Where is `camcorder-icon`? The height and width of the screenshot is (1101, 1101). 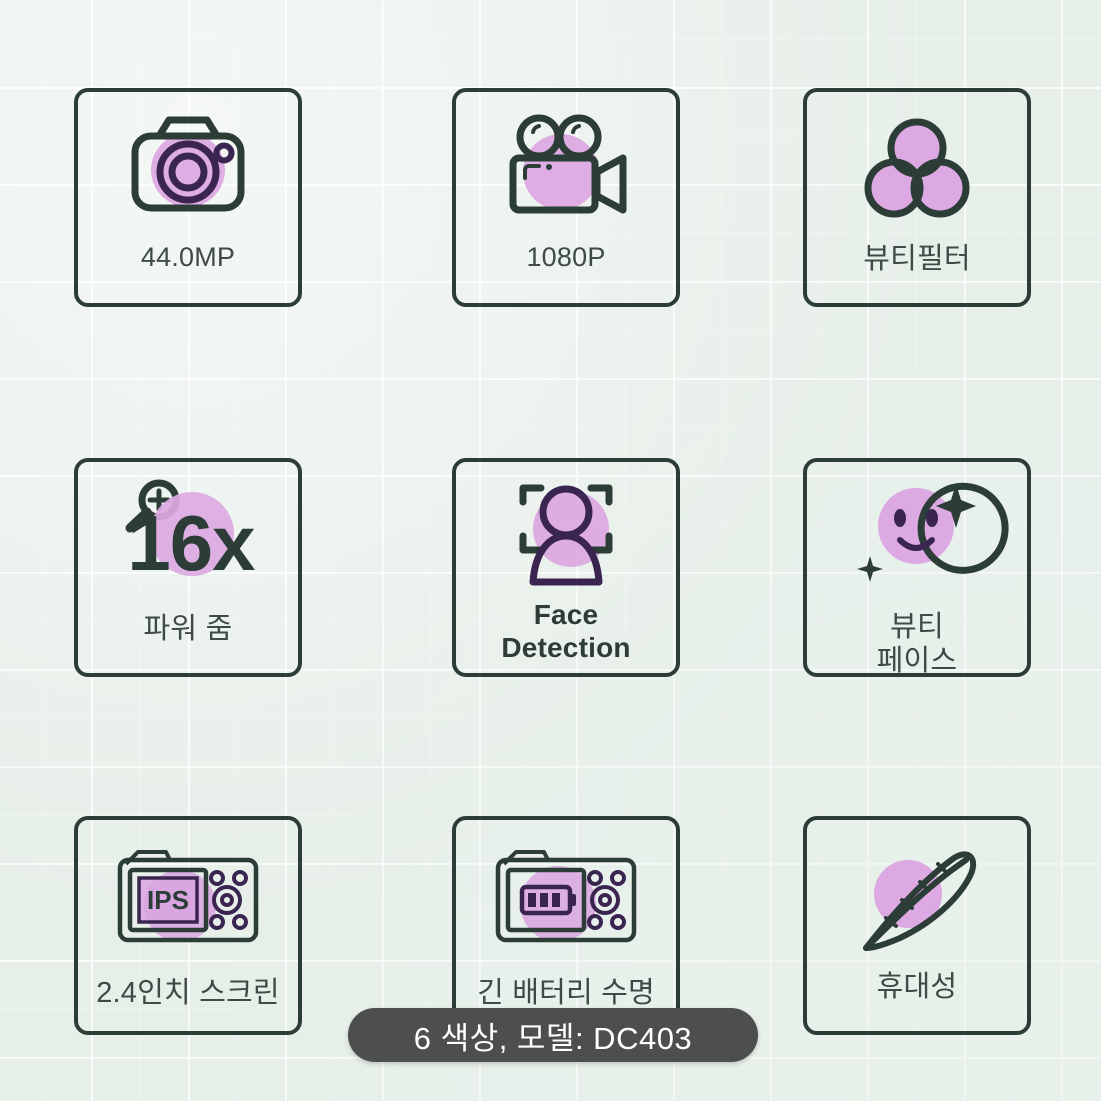
camcorder-icon is located at coordinates (566, 172).